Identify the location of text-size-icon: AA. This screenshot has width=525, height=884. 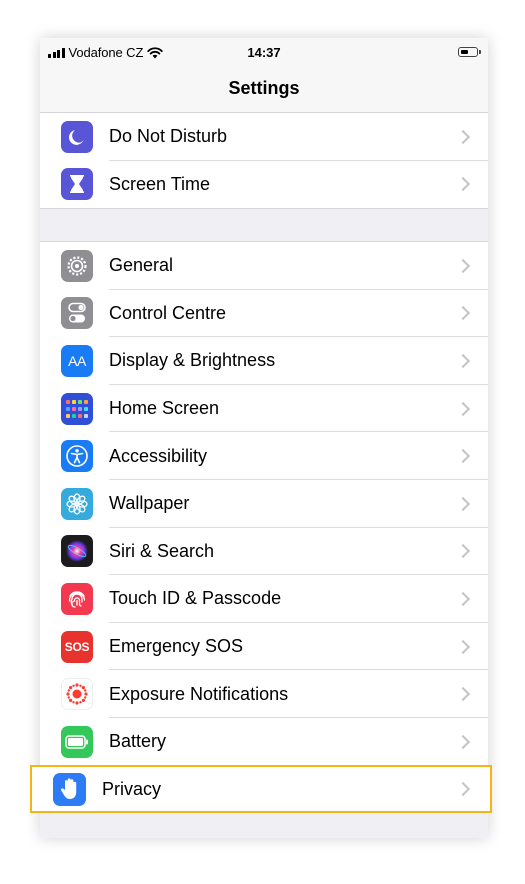
(77, 360).